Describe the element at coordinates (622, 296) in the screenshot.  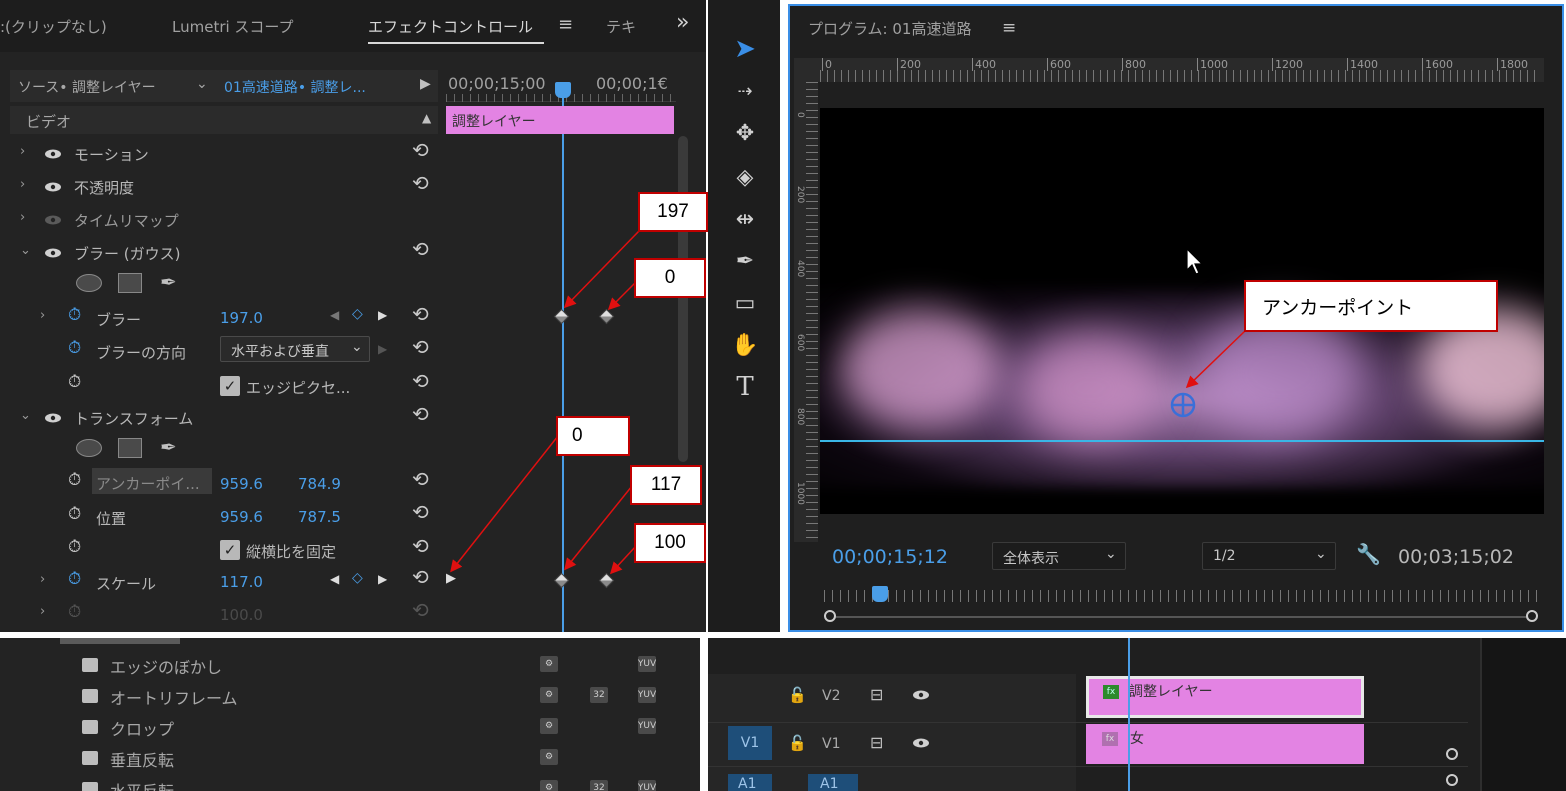
I see `arrow-0a` at that location.